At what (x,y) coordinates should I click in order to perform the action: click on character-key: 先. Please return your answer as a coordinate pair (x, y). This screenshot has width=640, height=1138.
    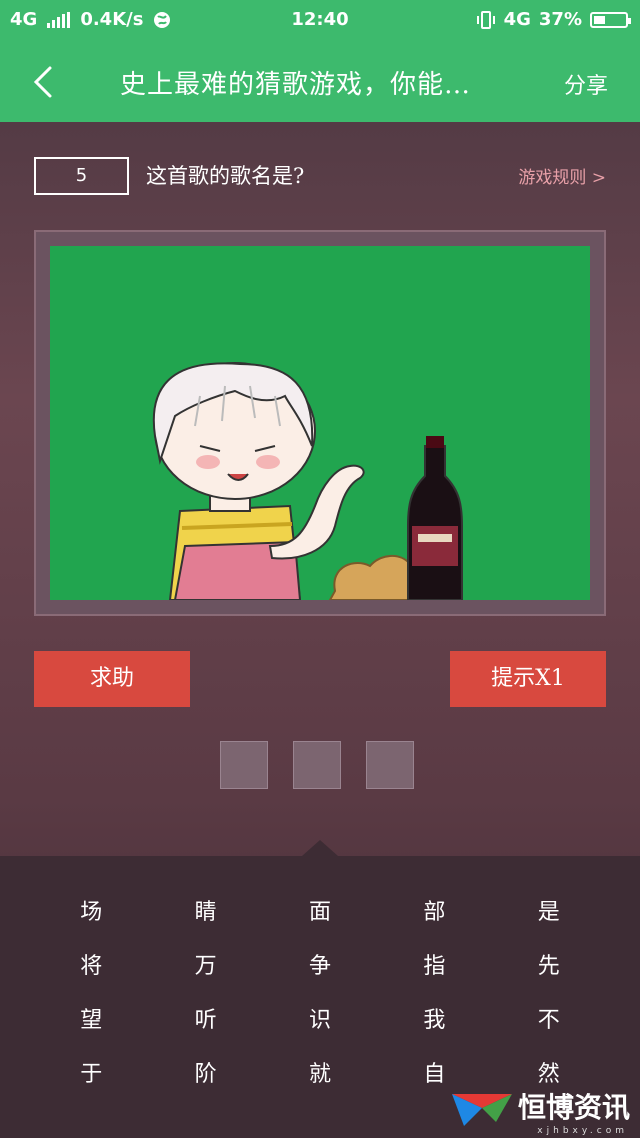
    Looking at the image, I should click on (549, 967).